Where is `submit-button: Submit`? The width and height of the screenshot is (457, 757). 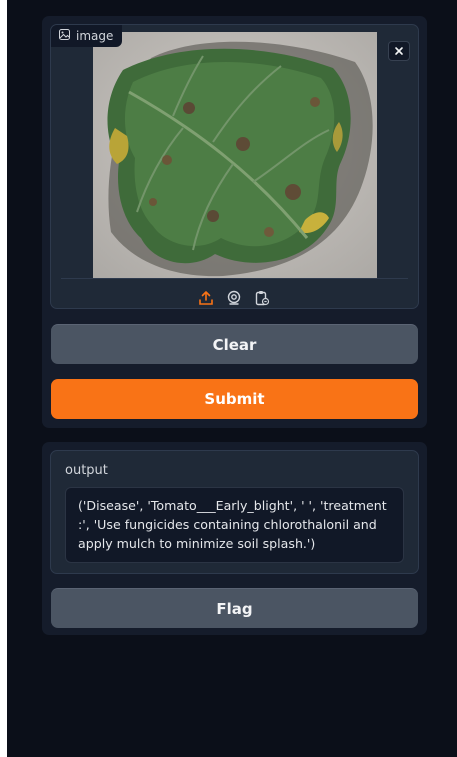
submit-button: Submit is located at coordinates (234, 399).